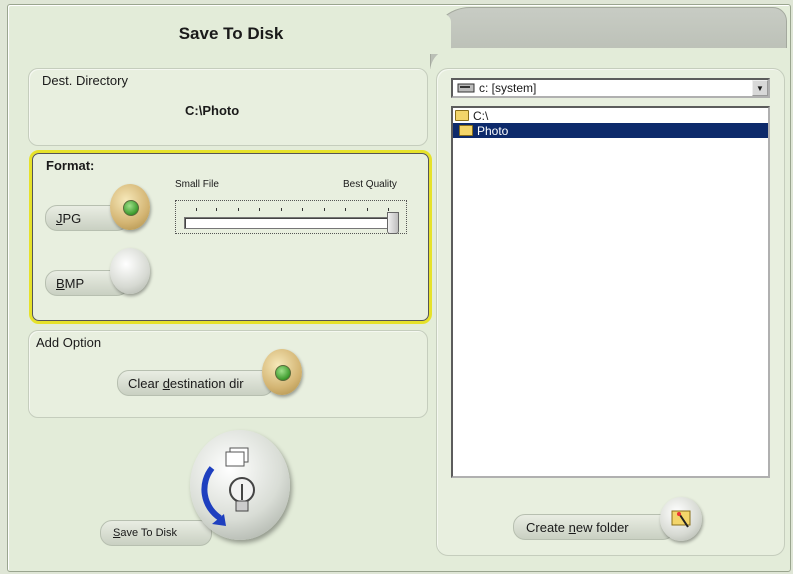 Image resolution: width=793 pixels, height=574 pixels. Describe the element at coordinates (85, 80) in the screenshot. I see `dest-directory-label: Dest. Directory` at that location.